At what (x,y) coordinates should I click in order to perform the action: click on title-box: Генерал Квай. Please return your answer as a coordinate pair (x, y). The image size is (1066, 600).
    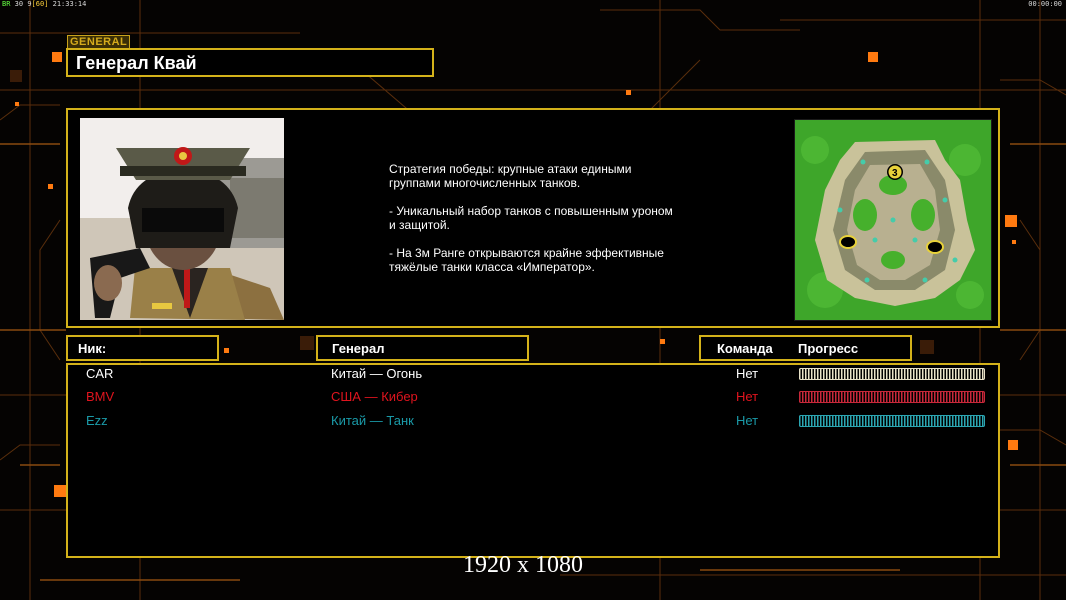
    Looking at the image, I should click on (250, 62).